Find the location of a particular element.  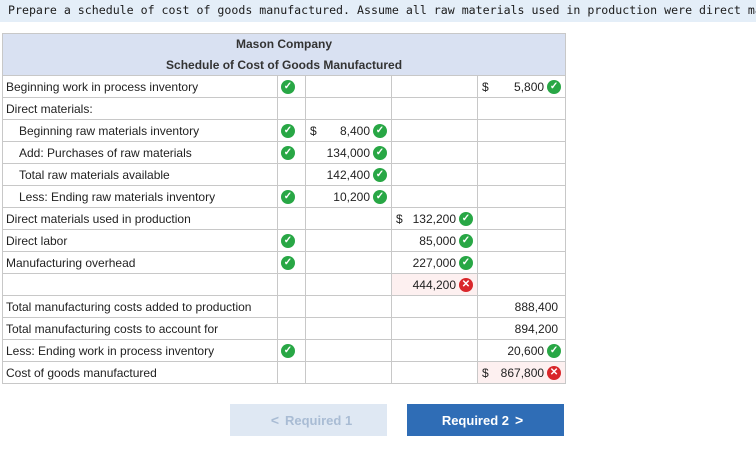

amount-cell-c2: $132,200 ✓ is located at coordinates (434, 218).